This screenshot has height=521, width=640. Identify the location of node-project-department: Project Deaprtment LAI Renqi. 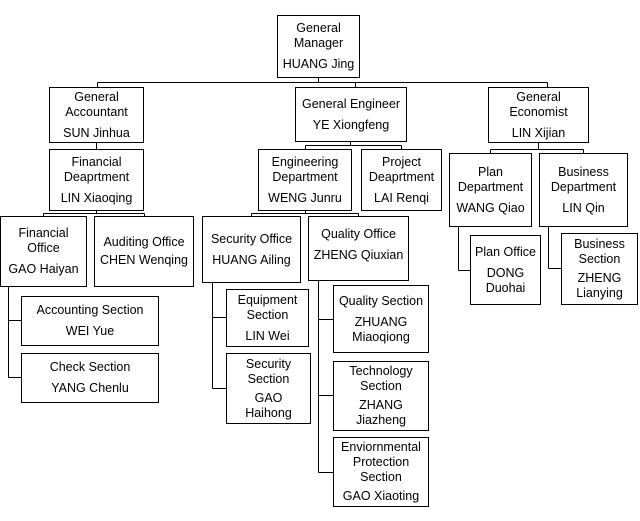
(401, 180).